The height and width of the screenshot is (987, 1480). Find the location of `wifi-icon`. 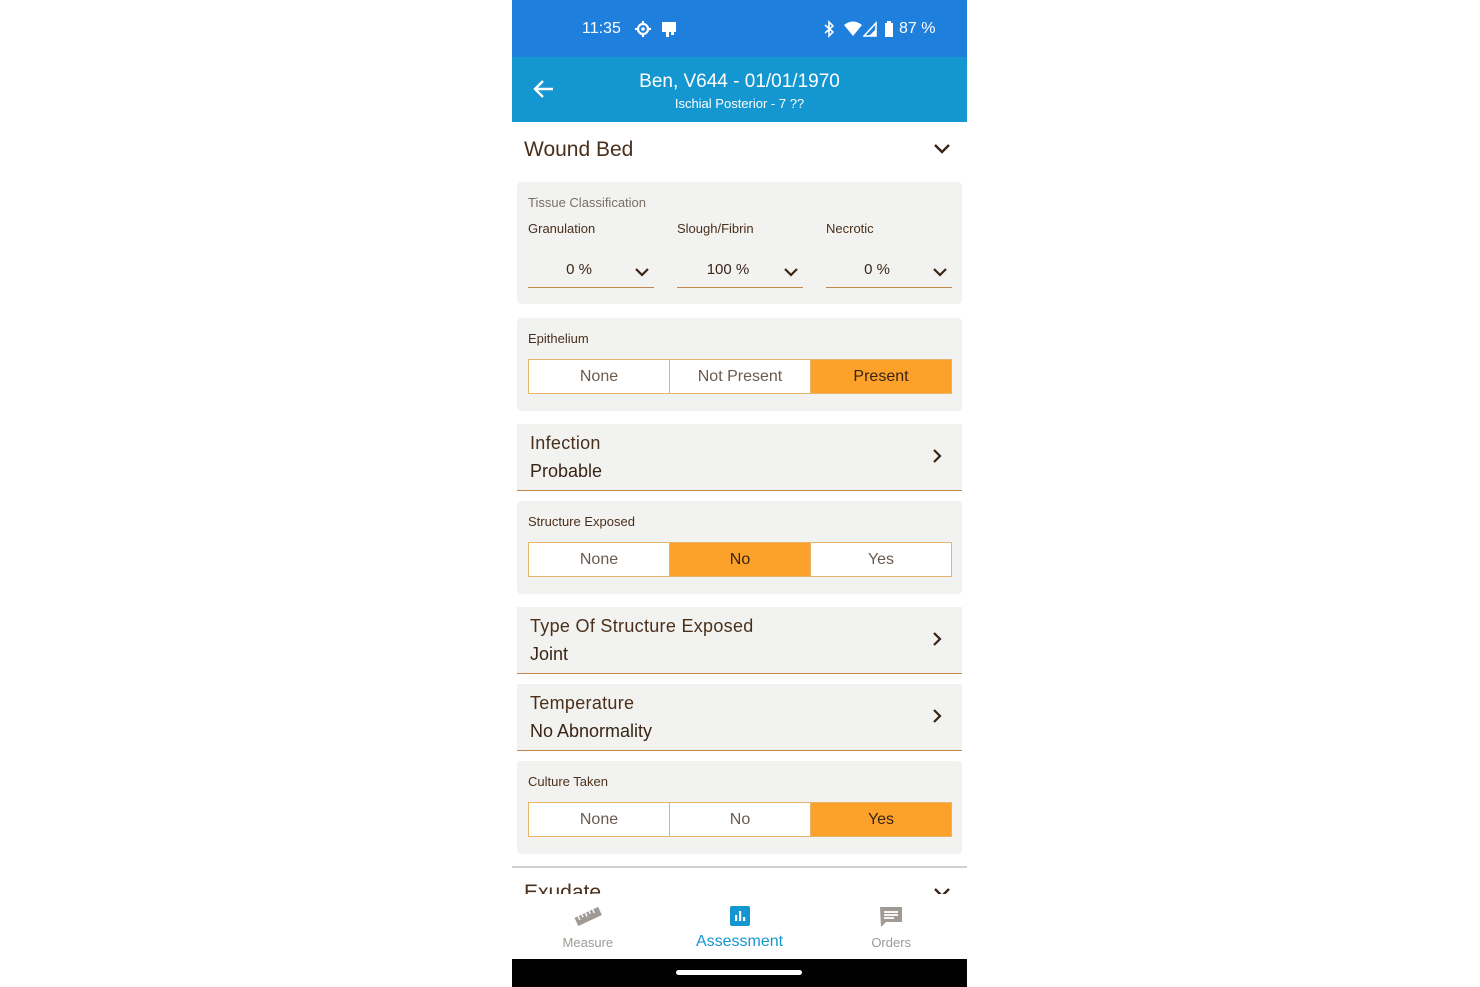

wifi-icon is located at coordinates (853, 31).